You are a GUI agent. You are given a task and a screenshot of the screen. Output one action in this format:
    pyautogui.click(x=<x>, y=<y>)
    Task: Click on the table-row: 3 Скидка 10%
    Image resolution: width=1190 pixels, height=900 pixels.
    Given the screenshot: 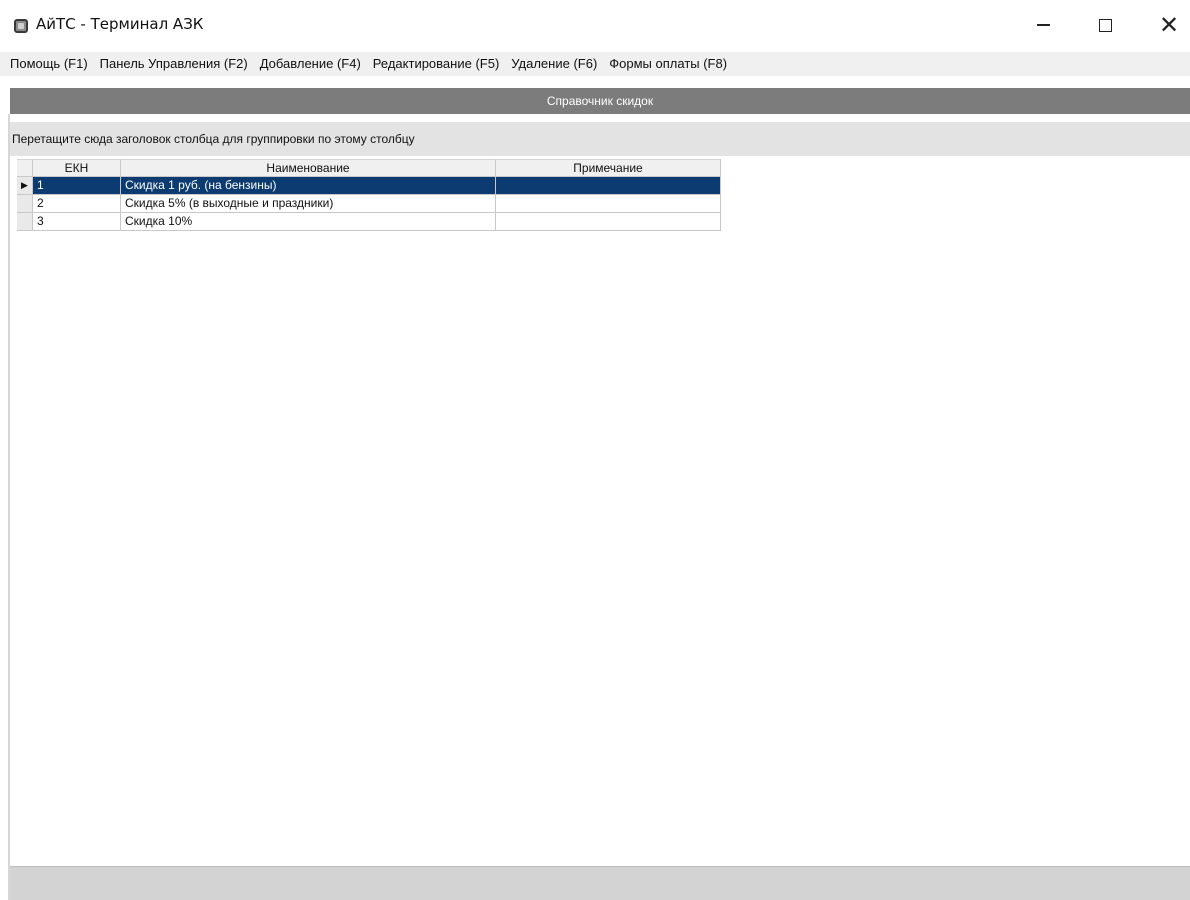 What is the action you would take?
    pyautogui.click(x=369, y=222)
    